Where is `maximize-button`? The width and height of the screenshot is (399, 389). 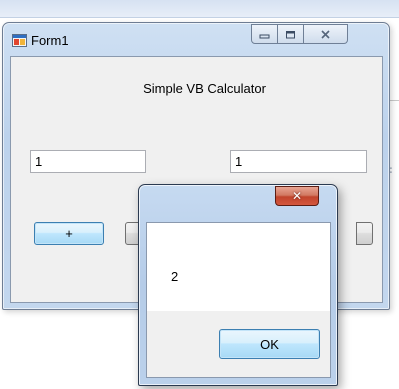
maximize-button is located at coordinates (291, 34).